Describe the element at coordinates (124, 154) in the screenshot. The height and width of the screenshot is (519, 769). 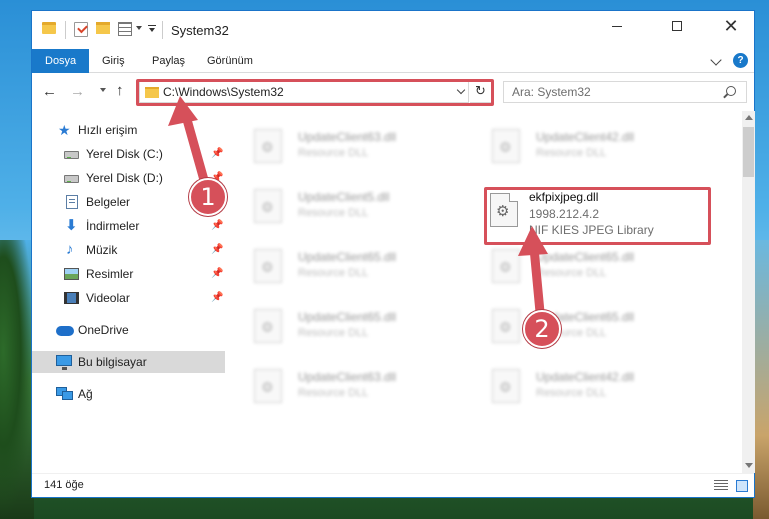
I see `sidebar-item-label: Yerel Disk (C:)` at that location.